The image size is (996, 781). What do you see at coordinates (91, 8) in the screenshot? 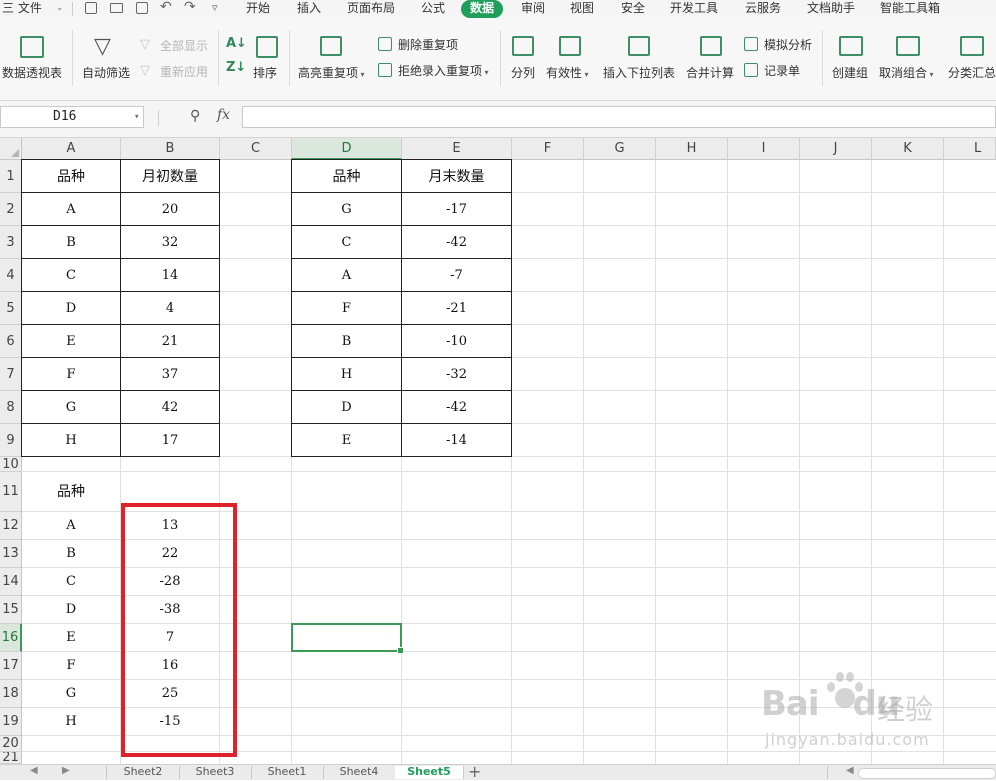
I see `save-icon` at bounding box center [91, 8].